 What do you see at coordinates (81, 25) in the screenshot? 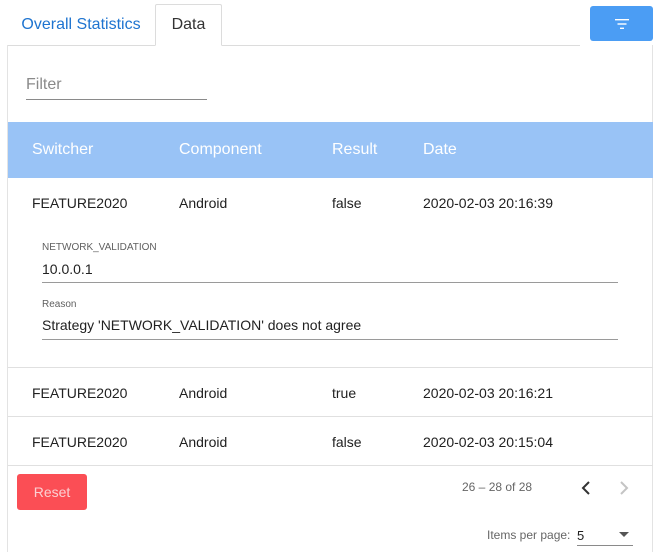
I see `tab-overall-statistics: Overall Statistics` at bounding box center [81, 25].